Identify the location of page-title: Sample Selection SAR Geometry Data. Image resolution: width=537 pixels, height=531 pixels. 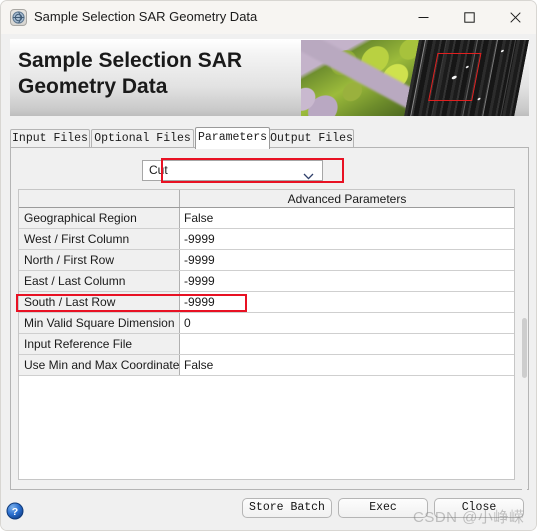
(130, 73).